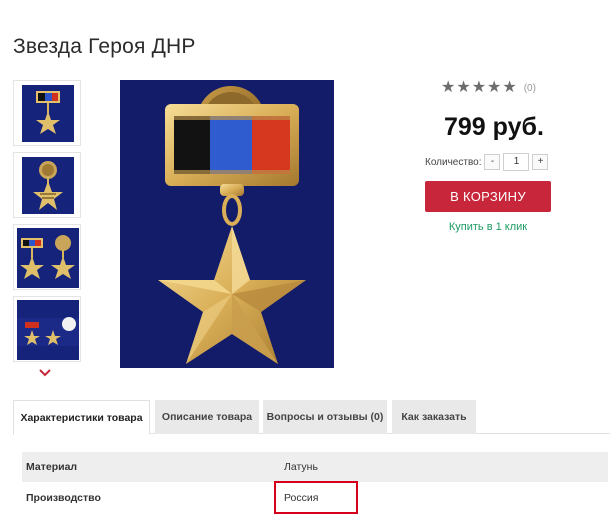 The image size is (610, 514). Describe the element at coordinates (434, 417) in the screenshot. I see `tab-how-to-order: Как заказать` at that location.